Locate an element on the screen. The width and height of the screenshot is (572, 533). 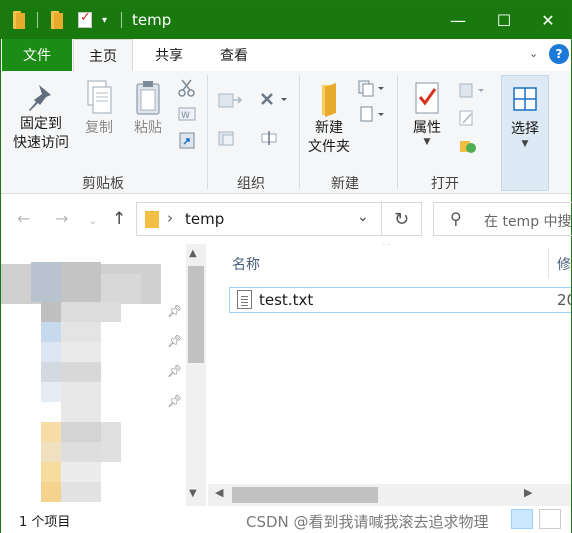
address-bar: › temp ⌄ is located at coordinates (259, 219).